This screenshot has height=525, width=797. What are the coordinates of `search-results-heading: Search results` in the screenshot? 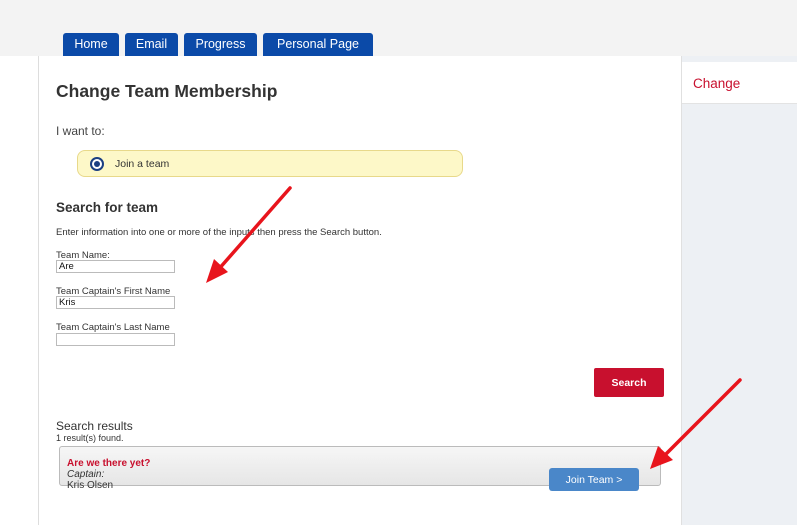 It's located at (94, 426).